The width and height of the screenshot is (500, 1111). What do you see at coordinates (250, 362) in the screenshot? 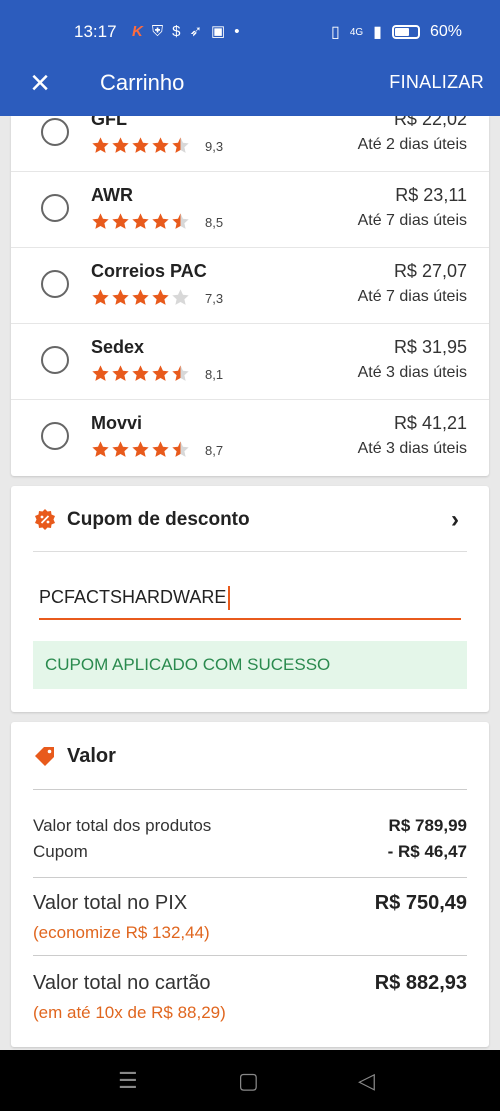
I see `shipping-option: Sedex 8,1 R$ 31,95 Até 3 dias úteis` at bounding box center [250, 362].